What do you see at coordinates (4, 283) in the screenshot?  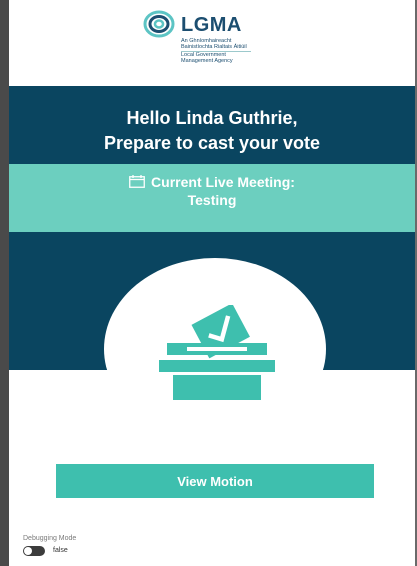 I see `window-left-border` at bounding box center [4, 283].